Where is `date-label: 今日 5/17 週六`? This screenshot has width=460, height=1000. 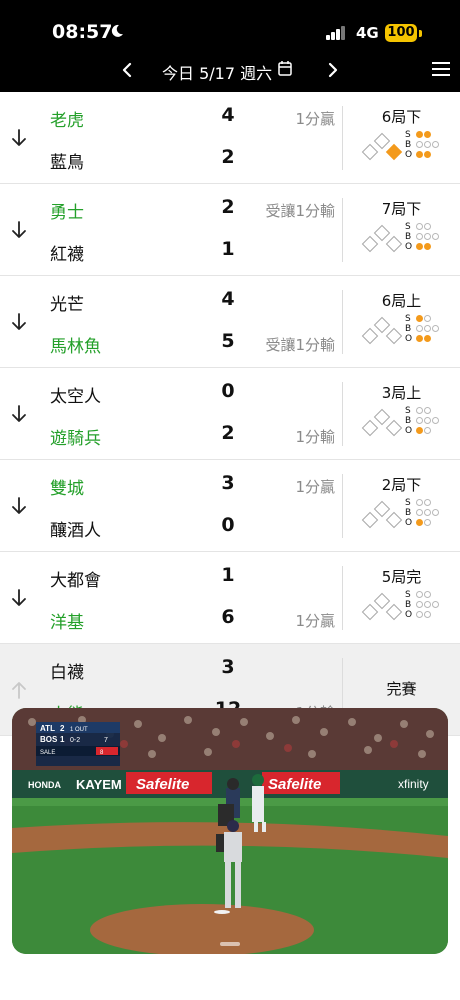 date-label: 今日 5/17 週六 is located at coordinates (217, 72).